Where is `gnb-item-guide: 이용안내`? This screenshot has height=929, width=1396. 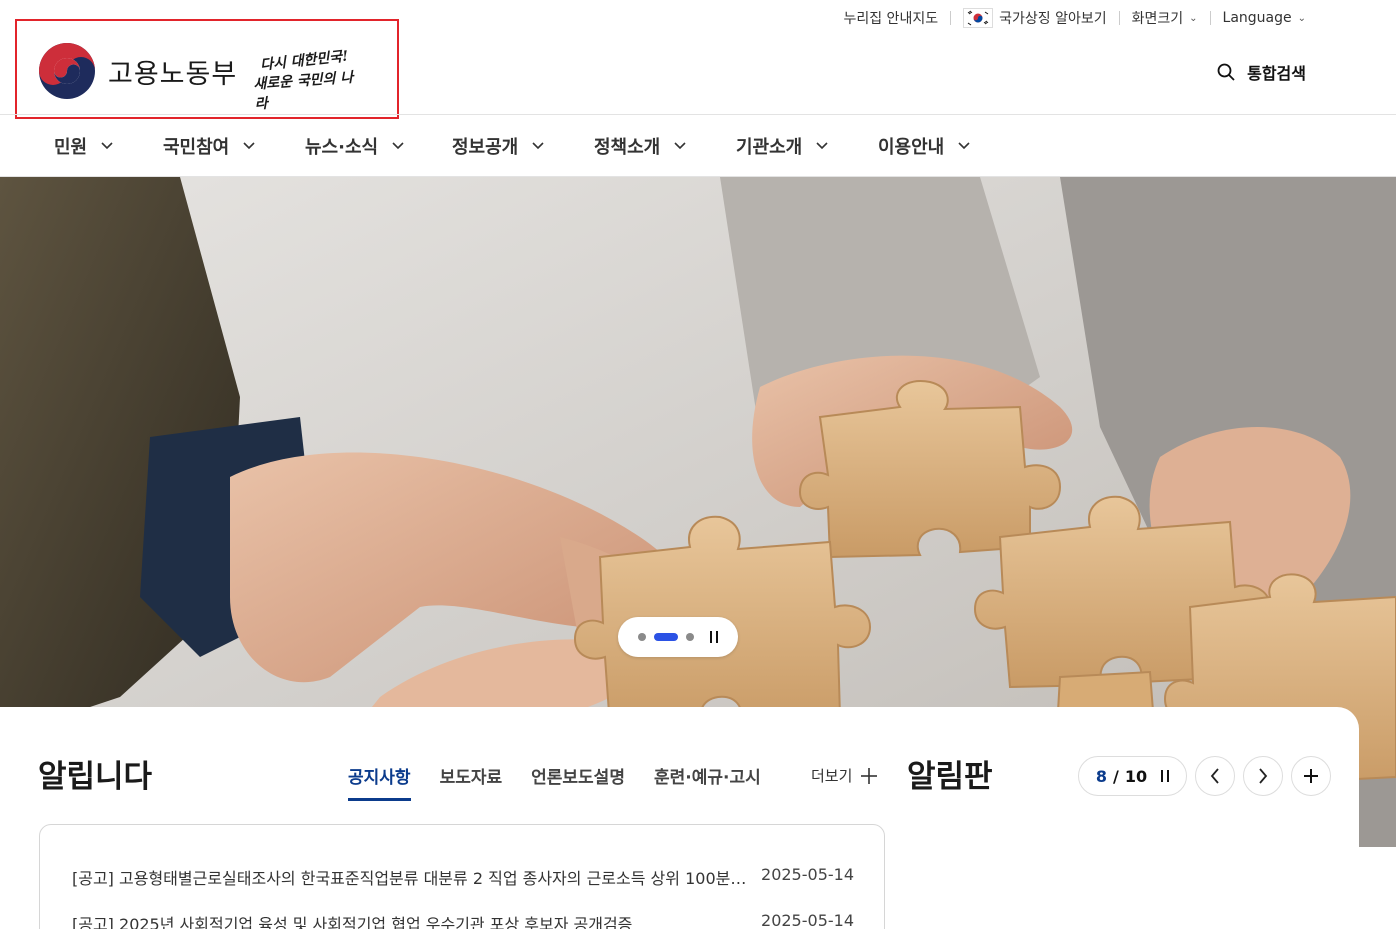 gnb-item-guide: 이용안내 is located at coordinates (924, 146).